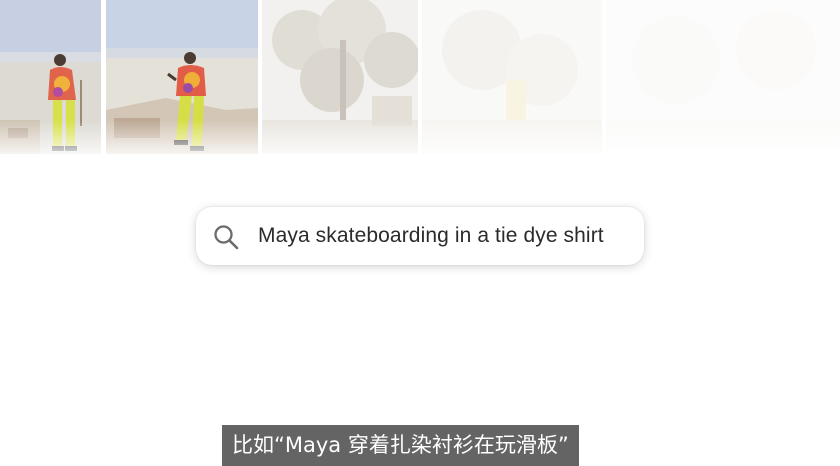 Image resolution: width=840 pixels, height=466 pixels. Describe the element at coordinates (226, 237) in the screenshot. I see `search-icon` at that location.